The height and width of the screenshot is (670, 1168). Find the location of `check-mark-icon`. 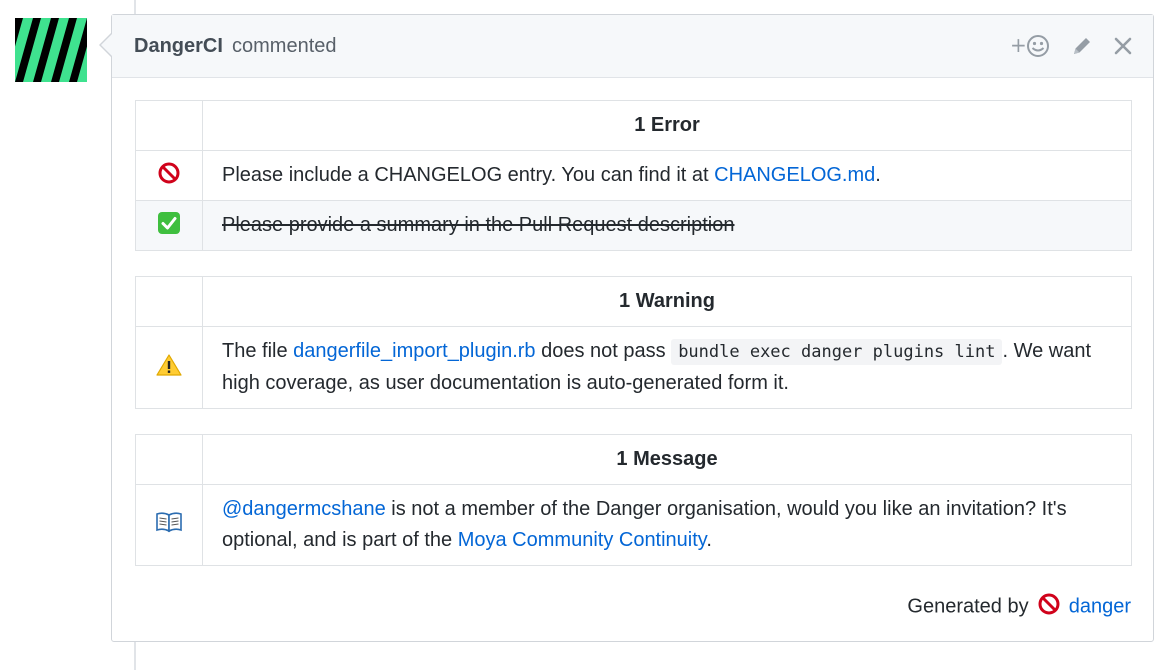

check-mark-icon is located at coordinates (169, 225).